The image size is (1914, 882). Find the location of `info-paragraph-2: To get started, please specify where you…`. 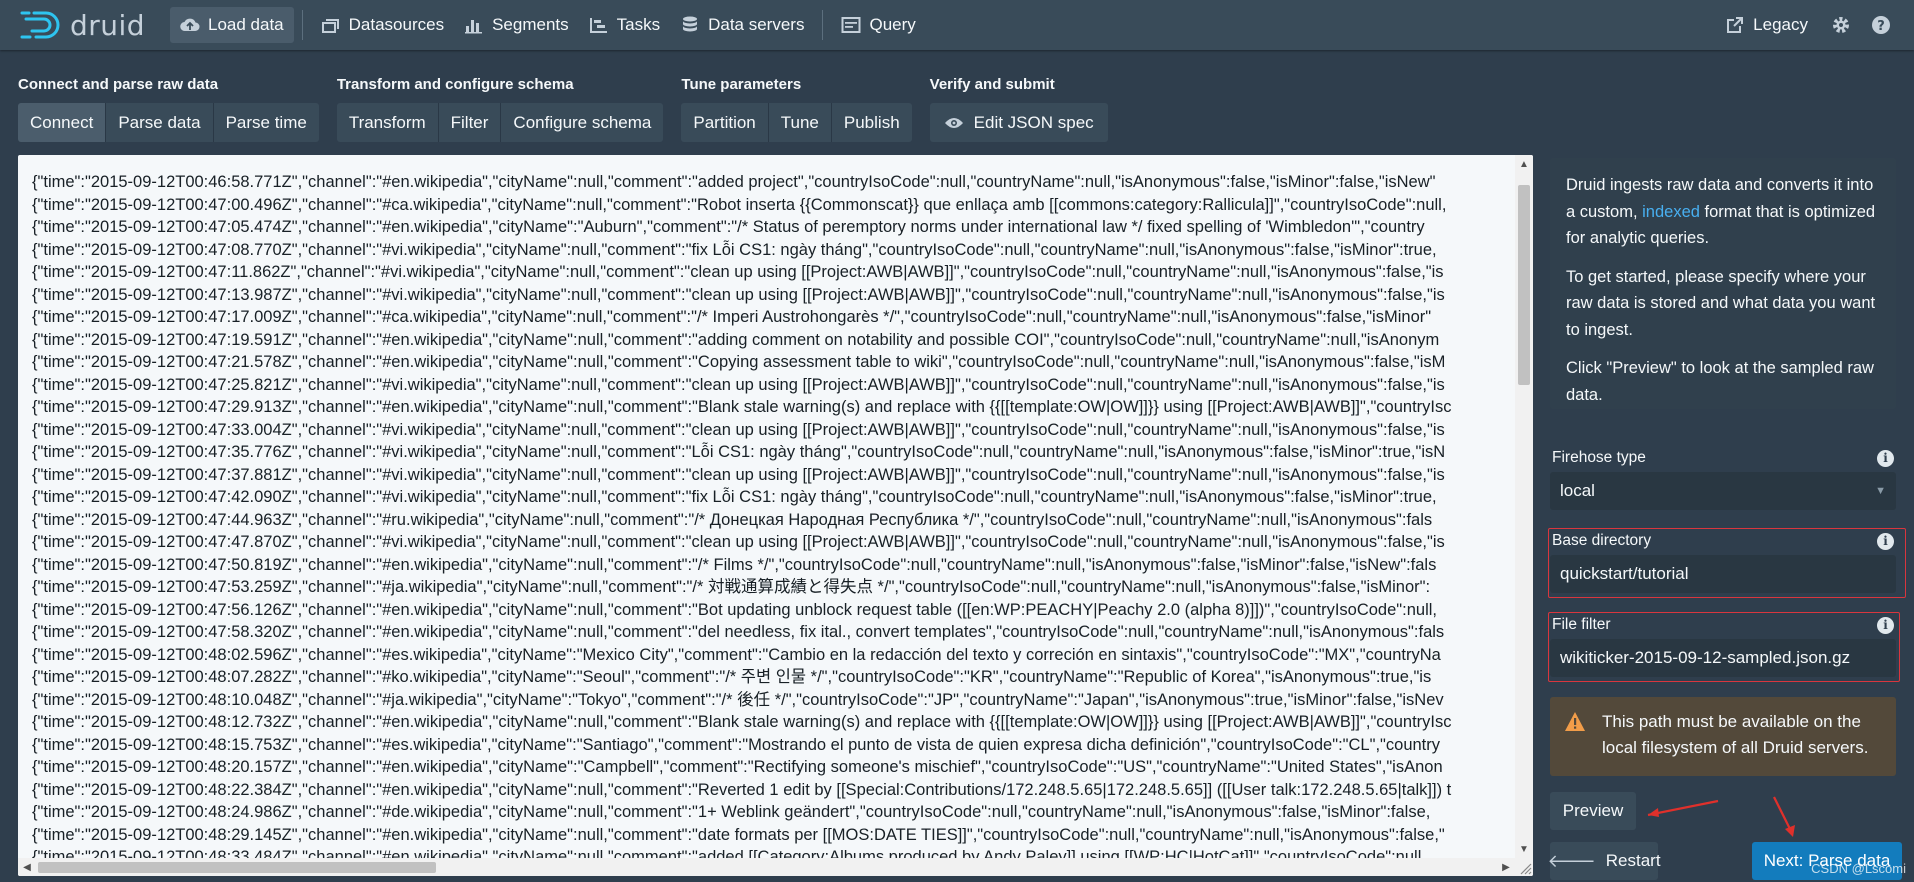

info-paragraph-2: To get started, please specify where you… is located at coordinates (1721, 303).